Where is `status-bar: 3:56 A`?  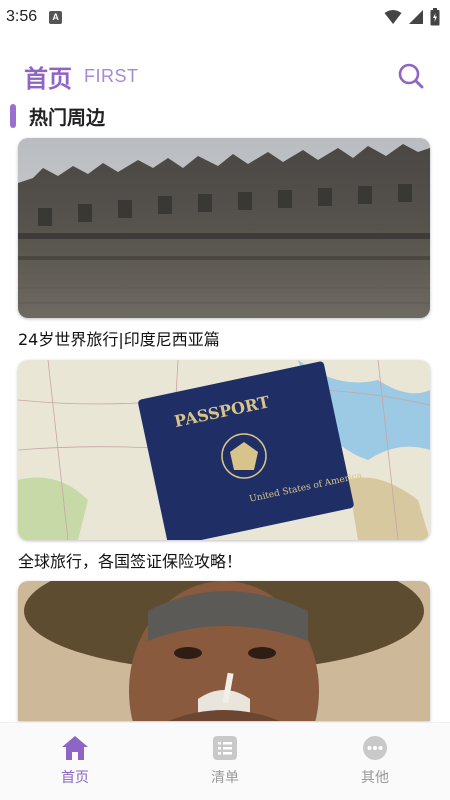
status-bar: 3:56 A is located at coordinates (225, 17).